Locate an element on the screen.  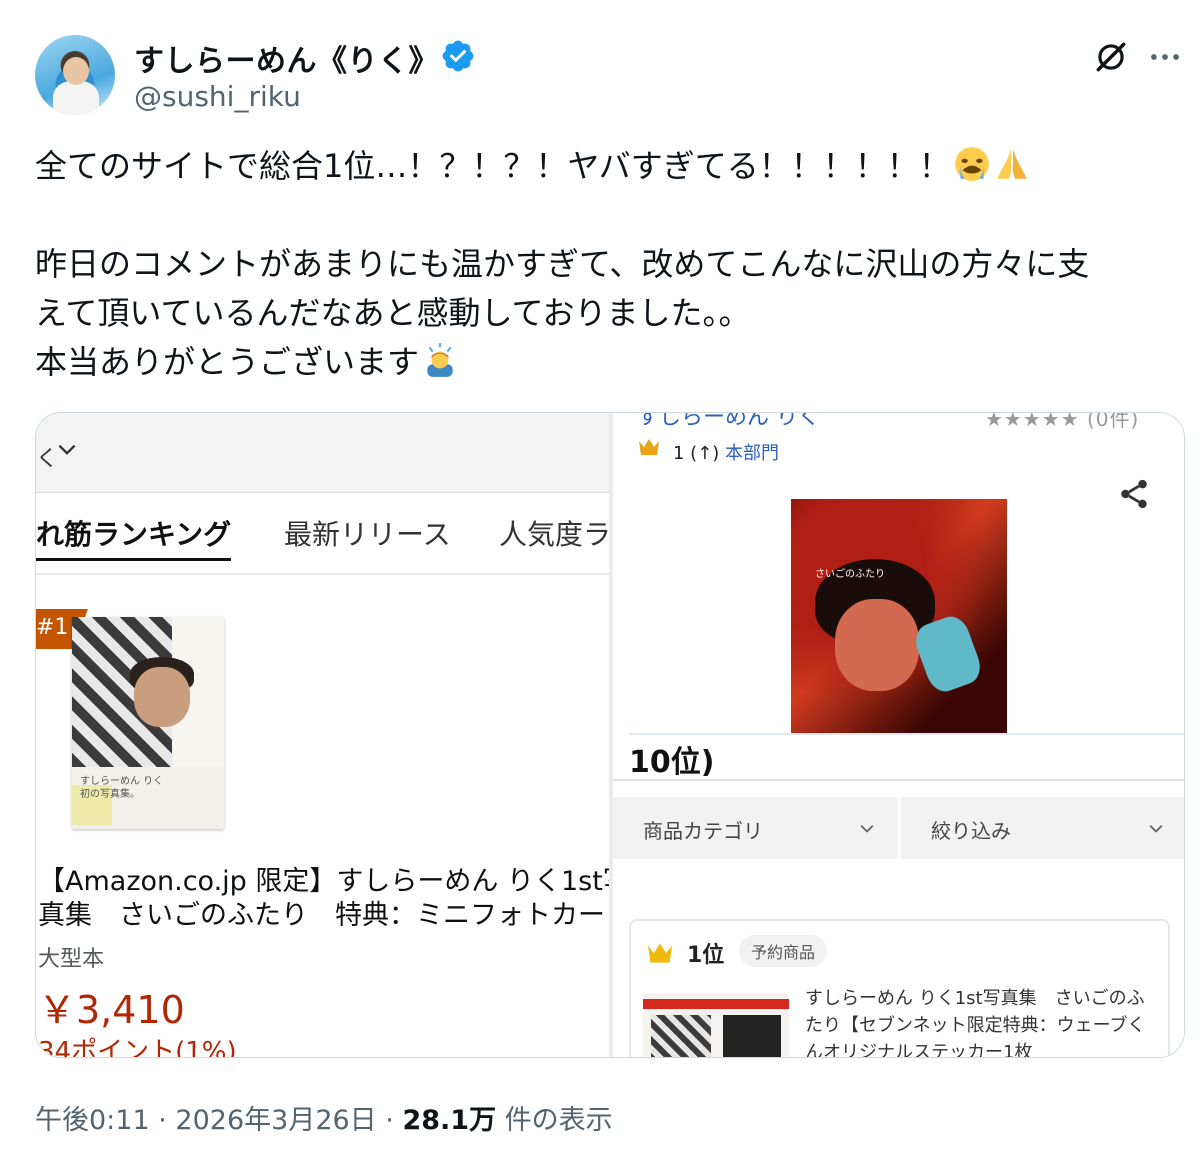
avatar is located at coordinates (75, 75).